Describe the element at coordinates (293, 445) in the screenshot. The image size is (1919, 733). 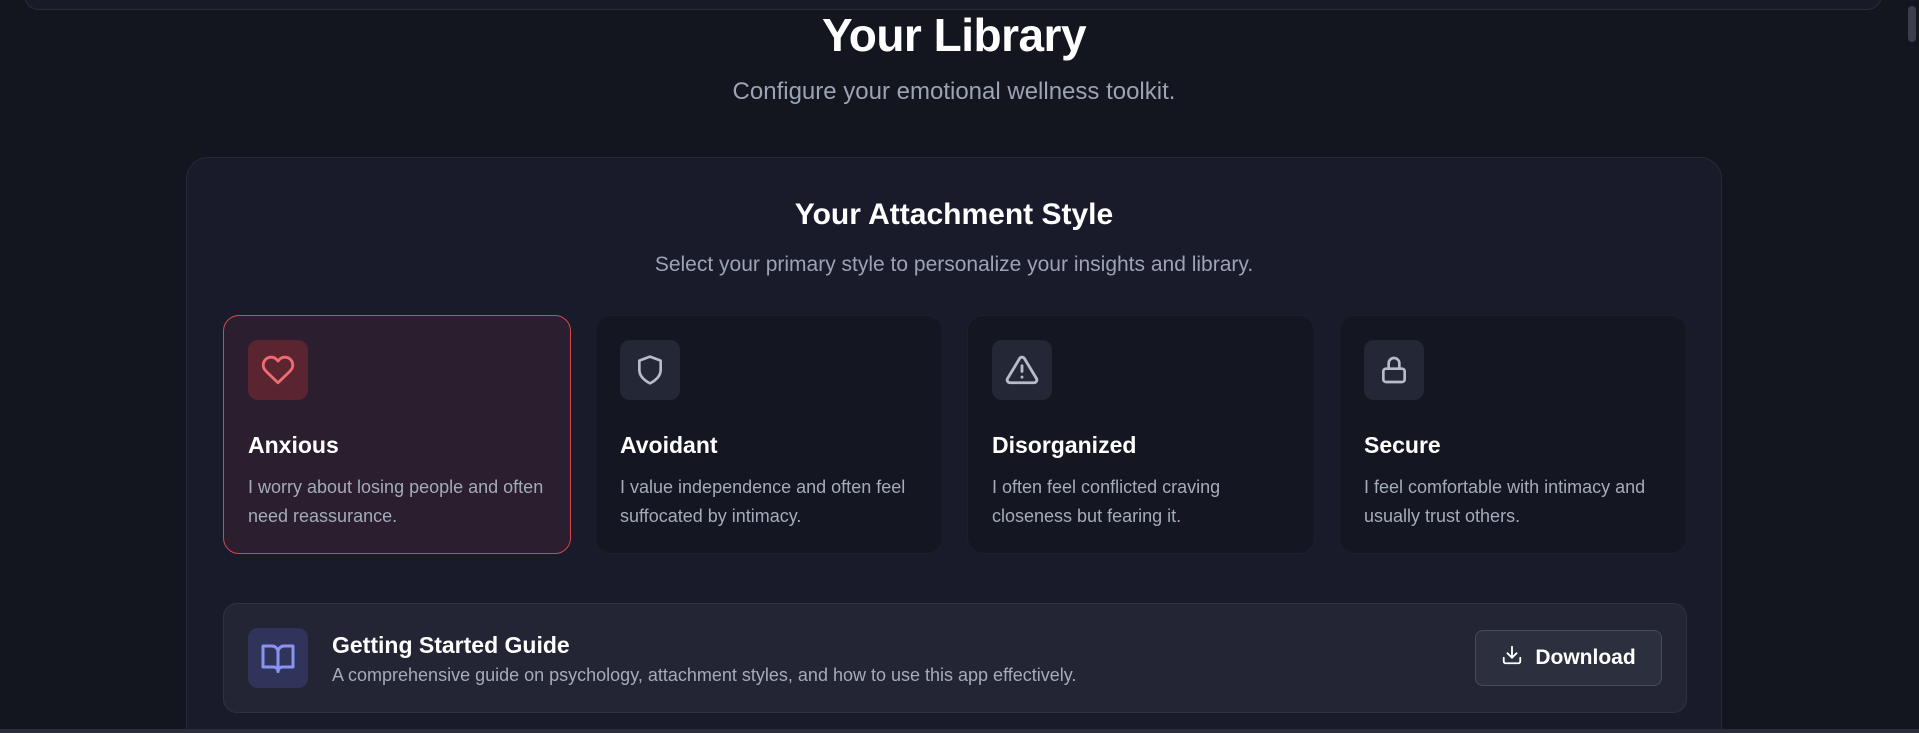
I see `style-card-title: Anxious` at that location.